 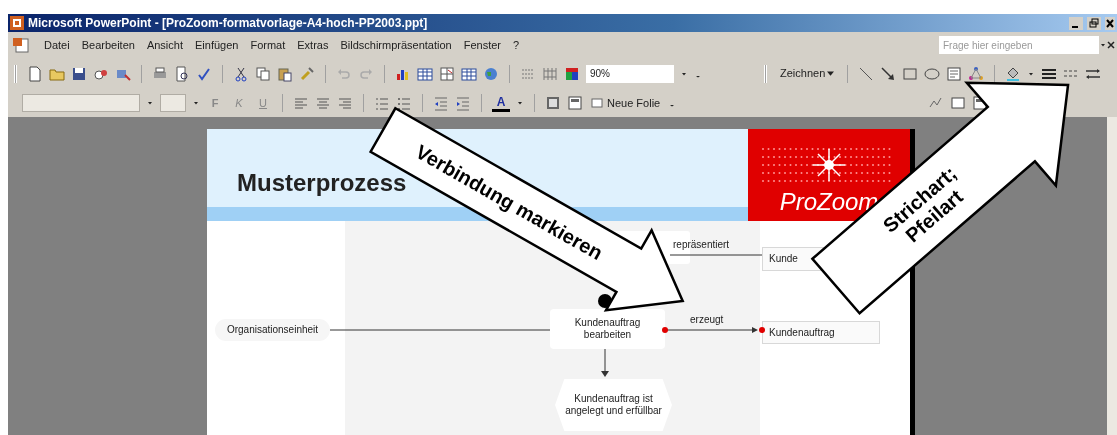 What do you see at coordinates (272, 330) in the screenshot?
I see `diagram-node: Organisationseinheit` at bounding box center [272, 330].